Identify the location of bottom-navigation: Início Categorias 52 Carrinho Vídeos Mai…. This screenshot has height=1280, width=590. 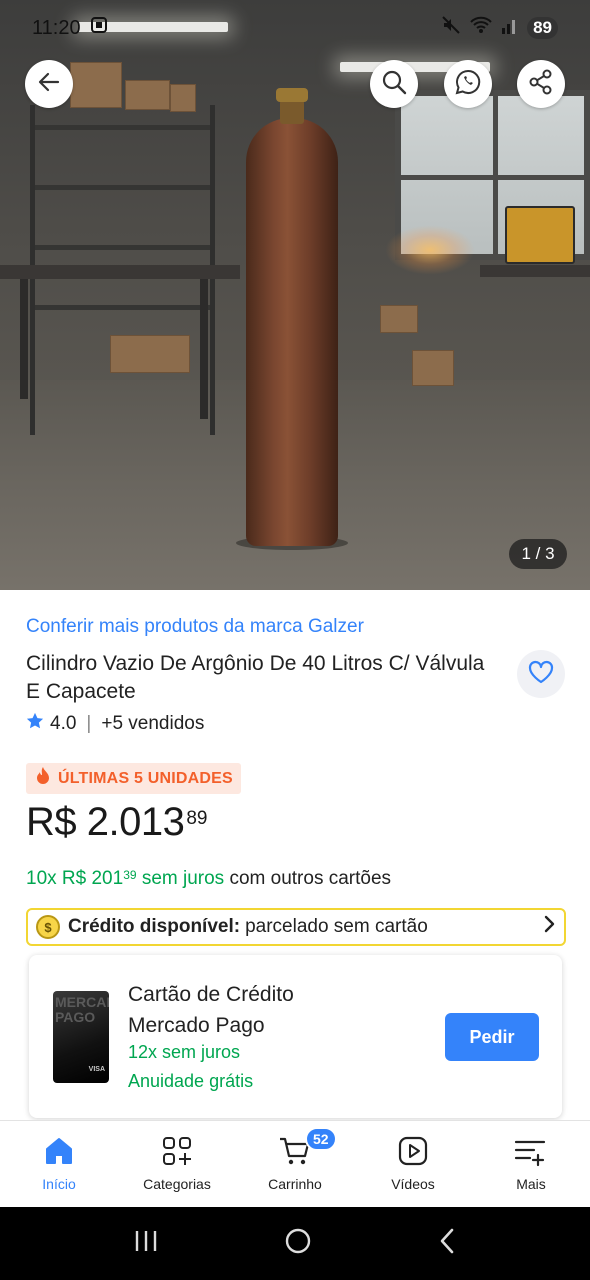
(295, 1163).